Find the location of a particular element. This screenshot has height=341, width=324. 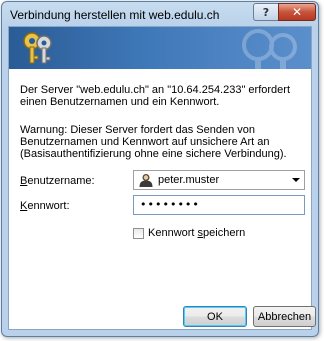

username-combobox: peter.muster is located at coordinates (219, 180).